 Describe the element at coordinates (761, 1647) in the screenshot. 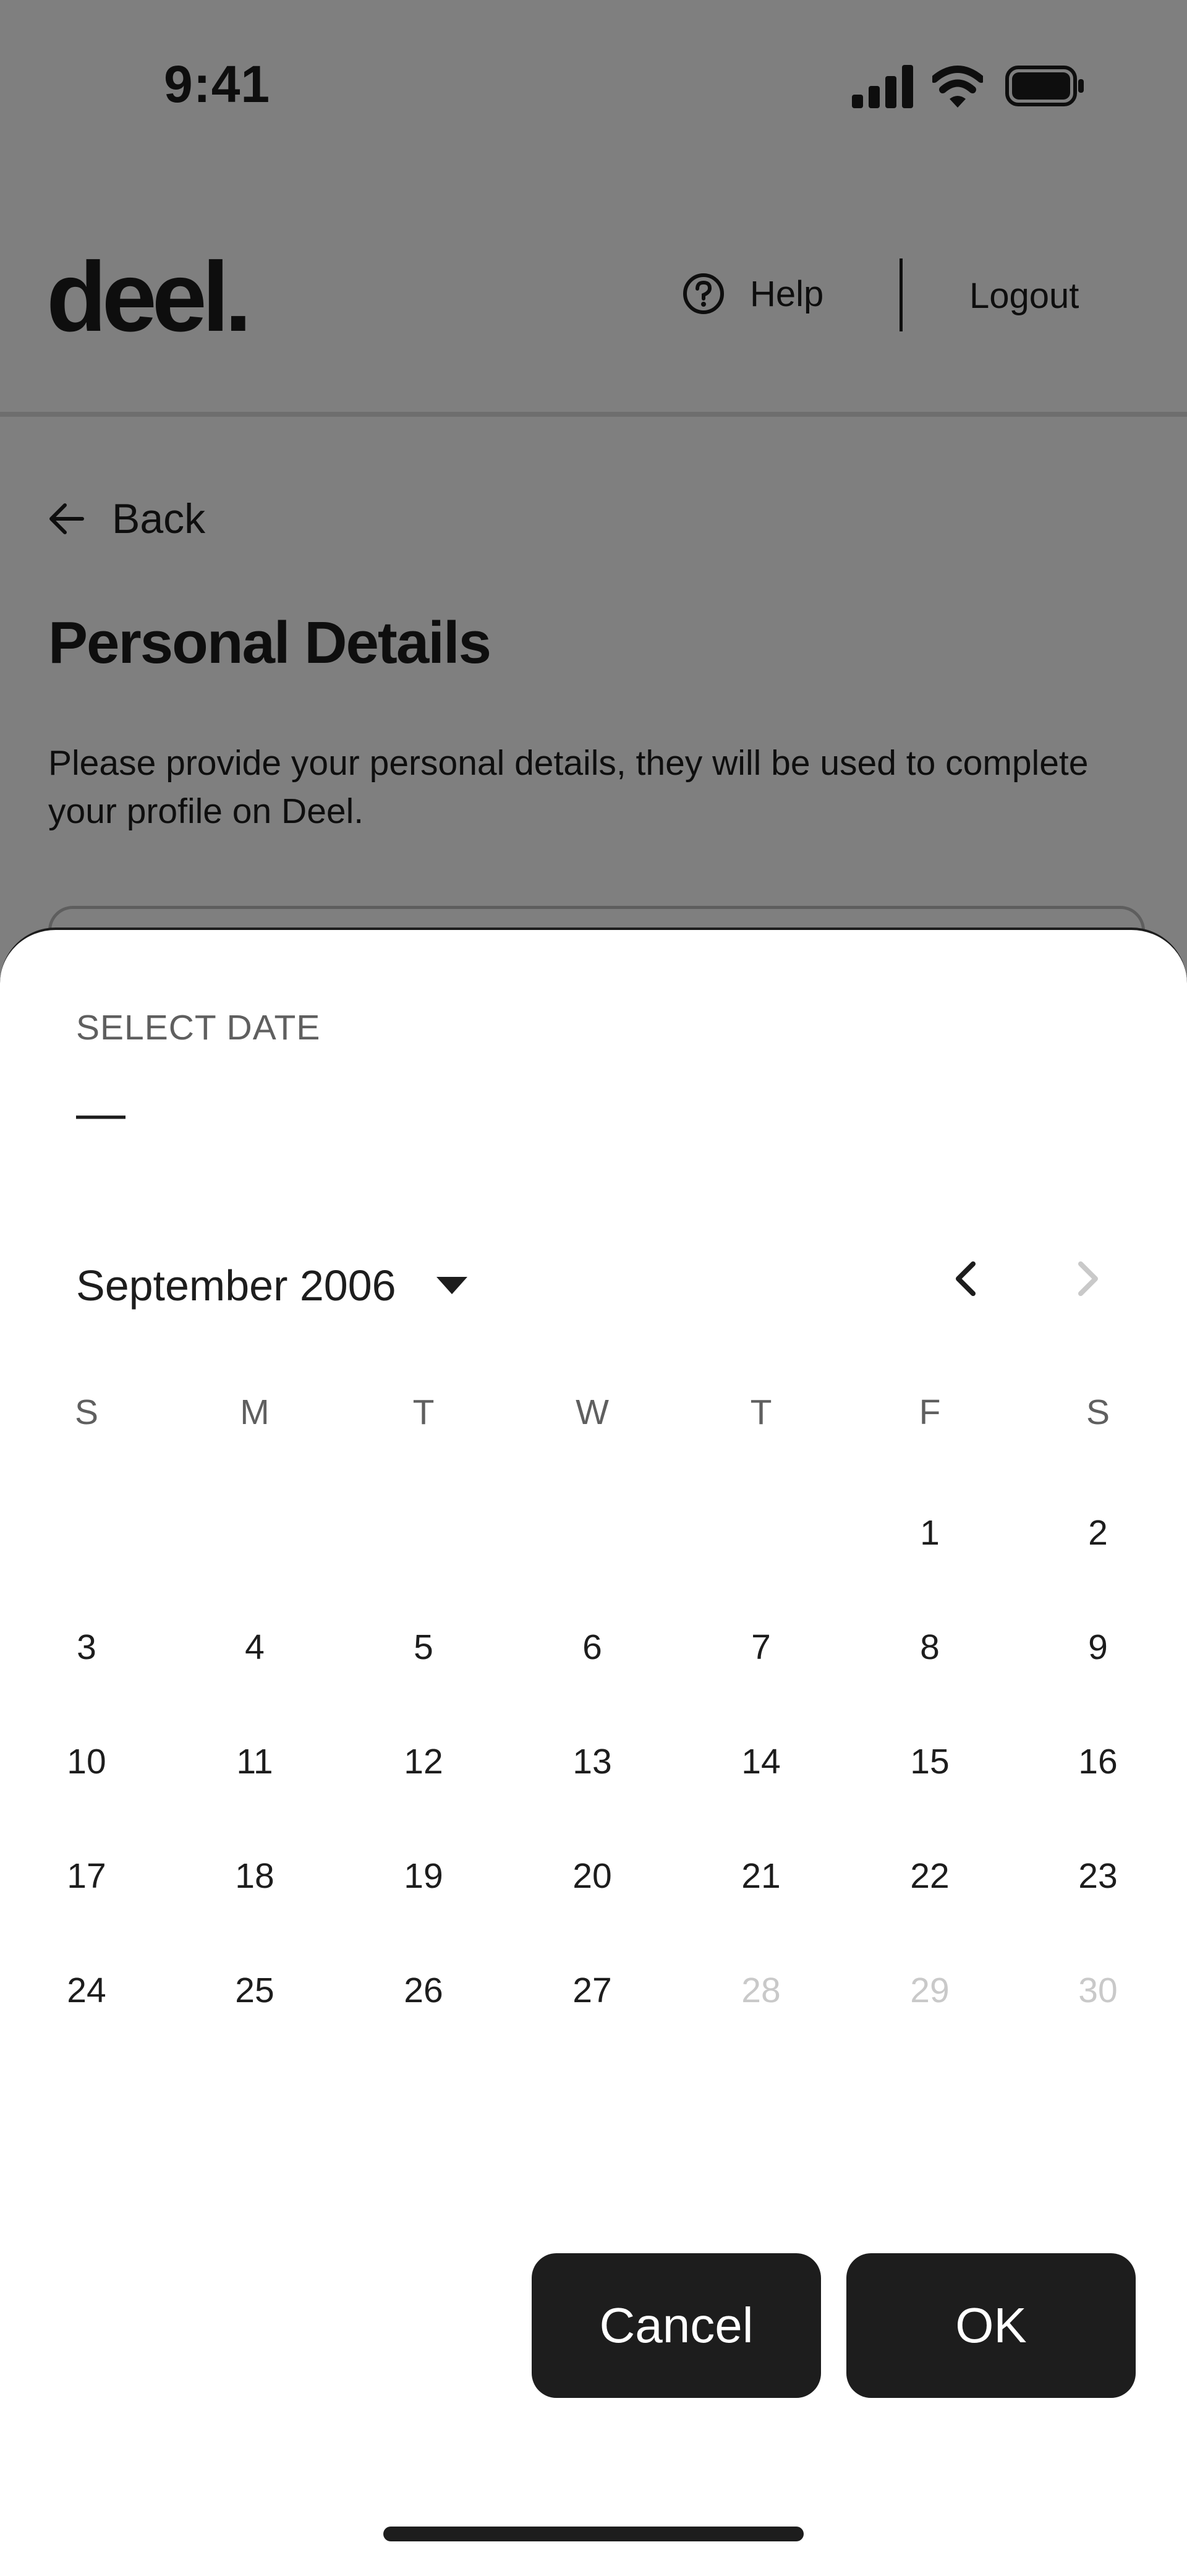

I see `calendar-day: 7` at that location.